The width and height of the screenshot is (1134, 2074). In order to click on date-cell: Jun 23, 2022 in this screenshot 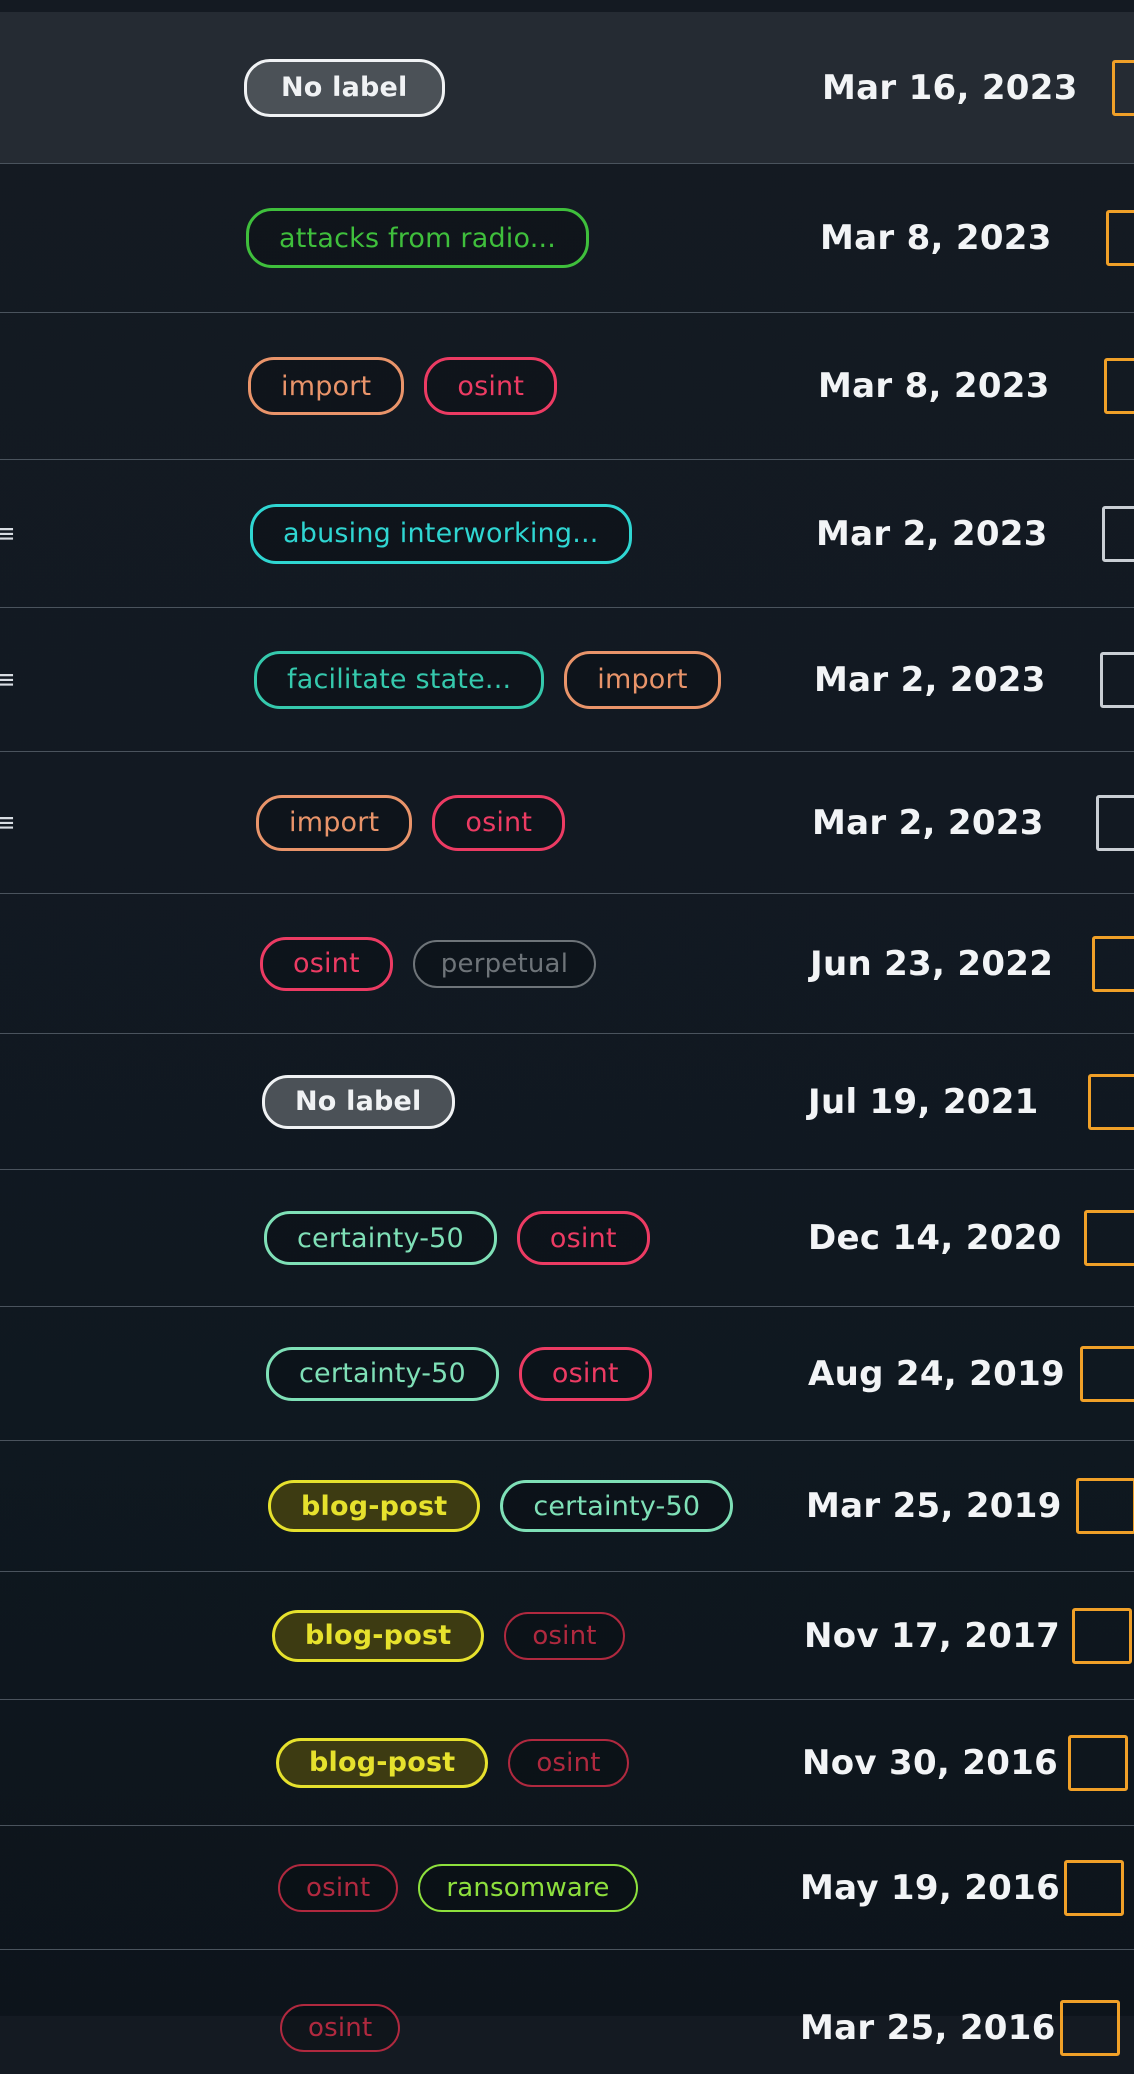, I will do `click(932, 963)`.